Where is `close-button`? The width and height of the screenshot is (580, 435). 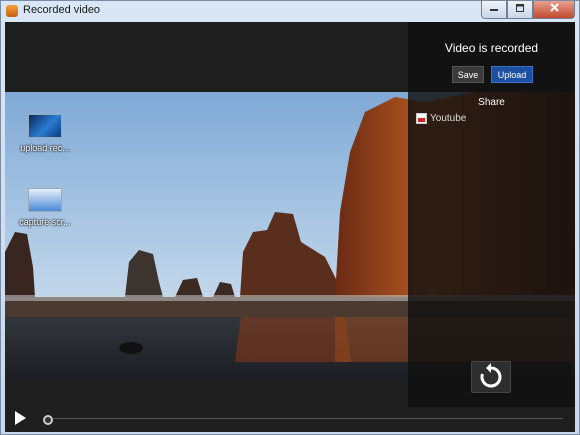 close-button is located at coordinates (554, 10).